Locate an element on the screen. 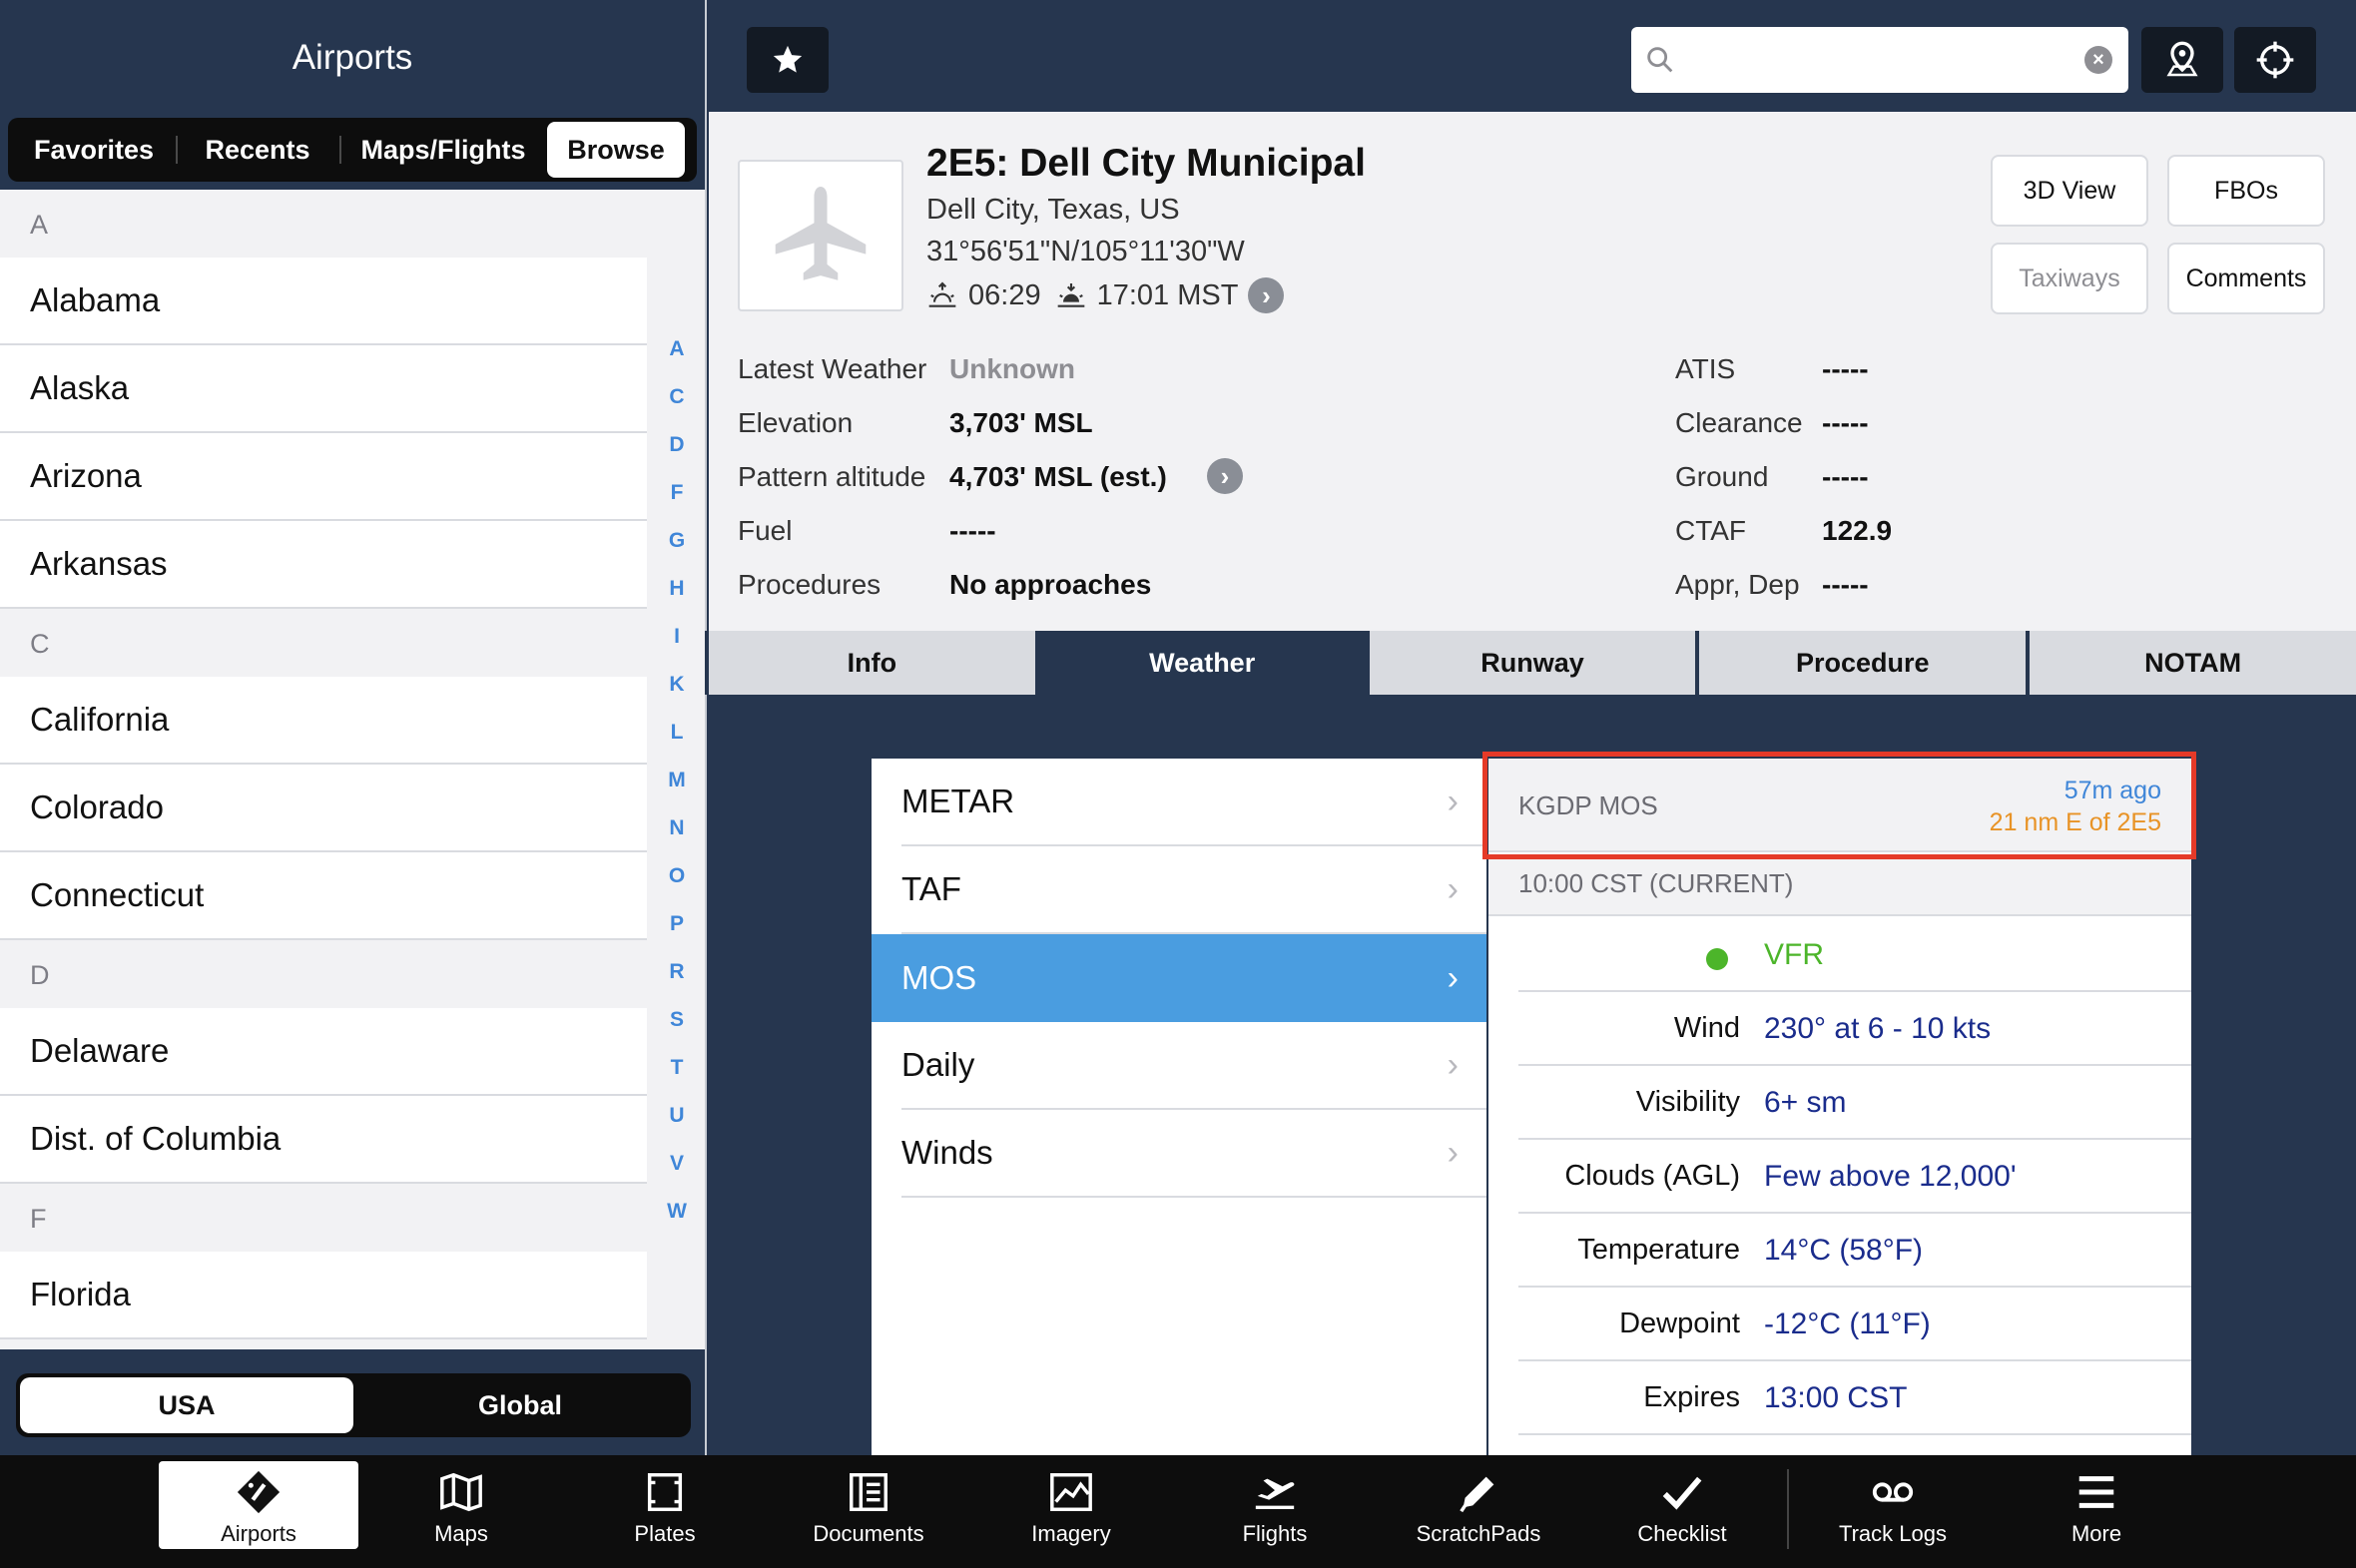  list-item: Florida is located at coordinates (323, 1295).